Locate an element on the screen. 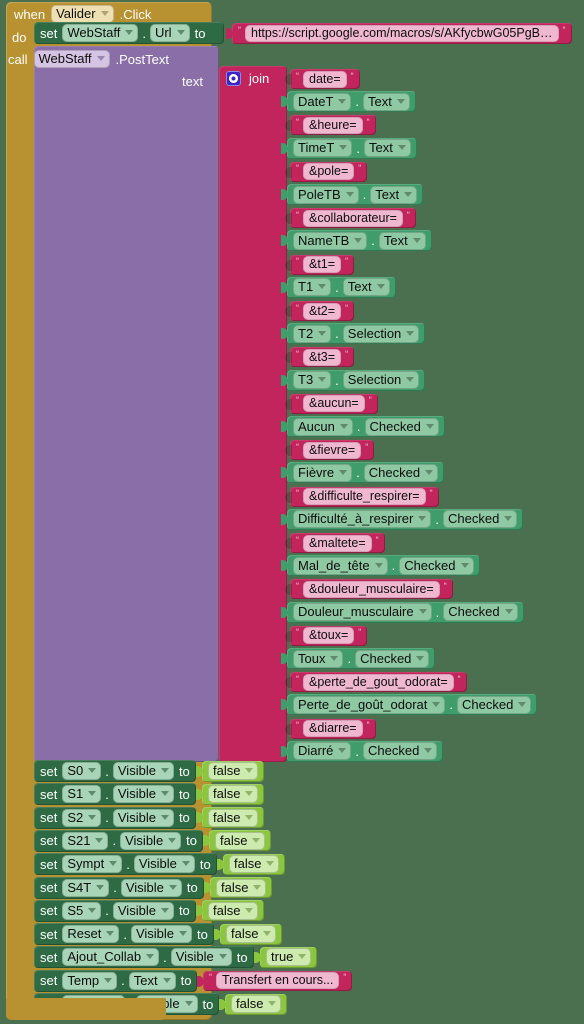 Image resolution: width=584 pixels, height=1024 pixels. getter-component-dropdown: Mal_de_tête is located at coordinates (340, 565).